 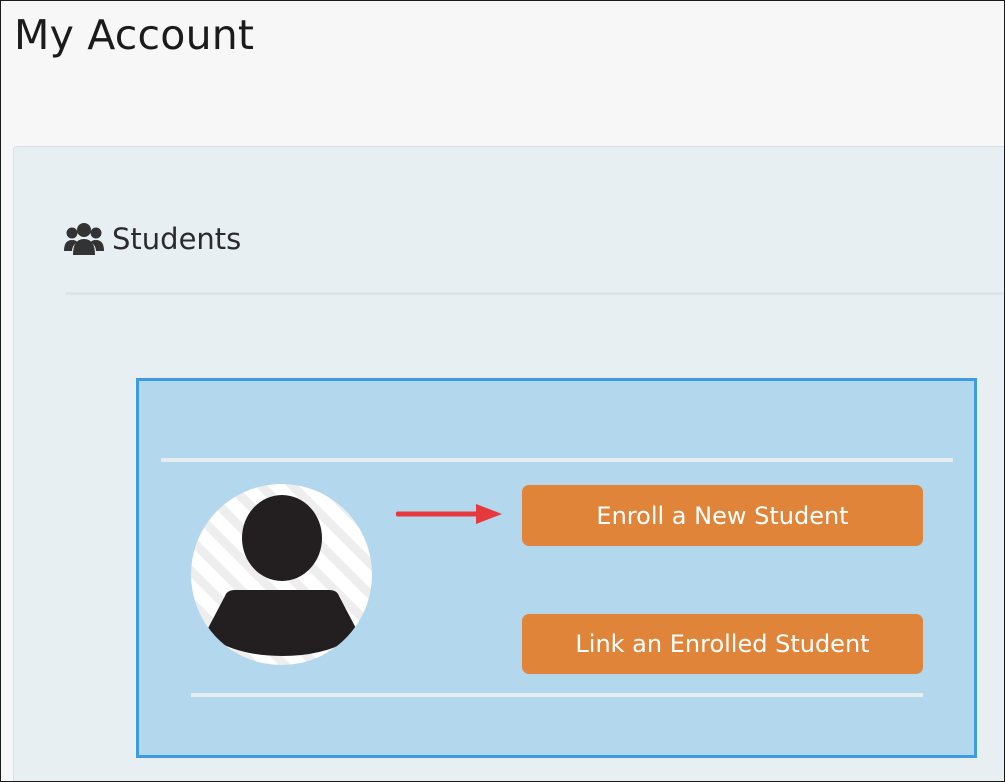 I want to click on red-arrow-icon, so click(x=449, y=514).